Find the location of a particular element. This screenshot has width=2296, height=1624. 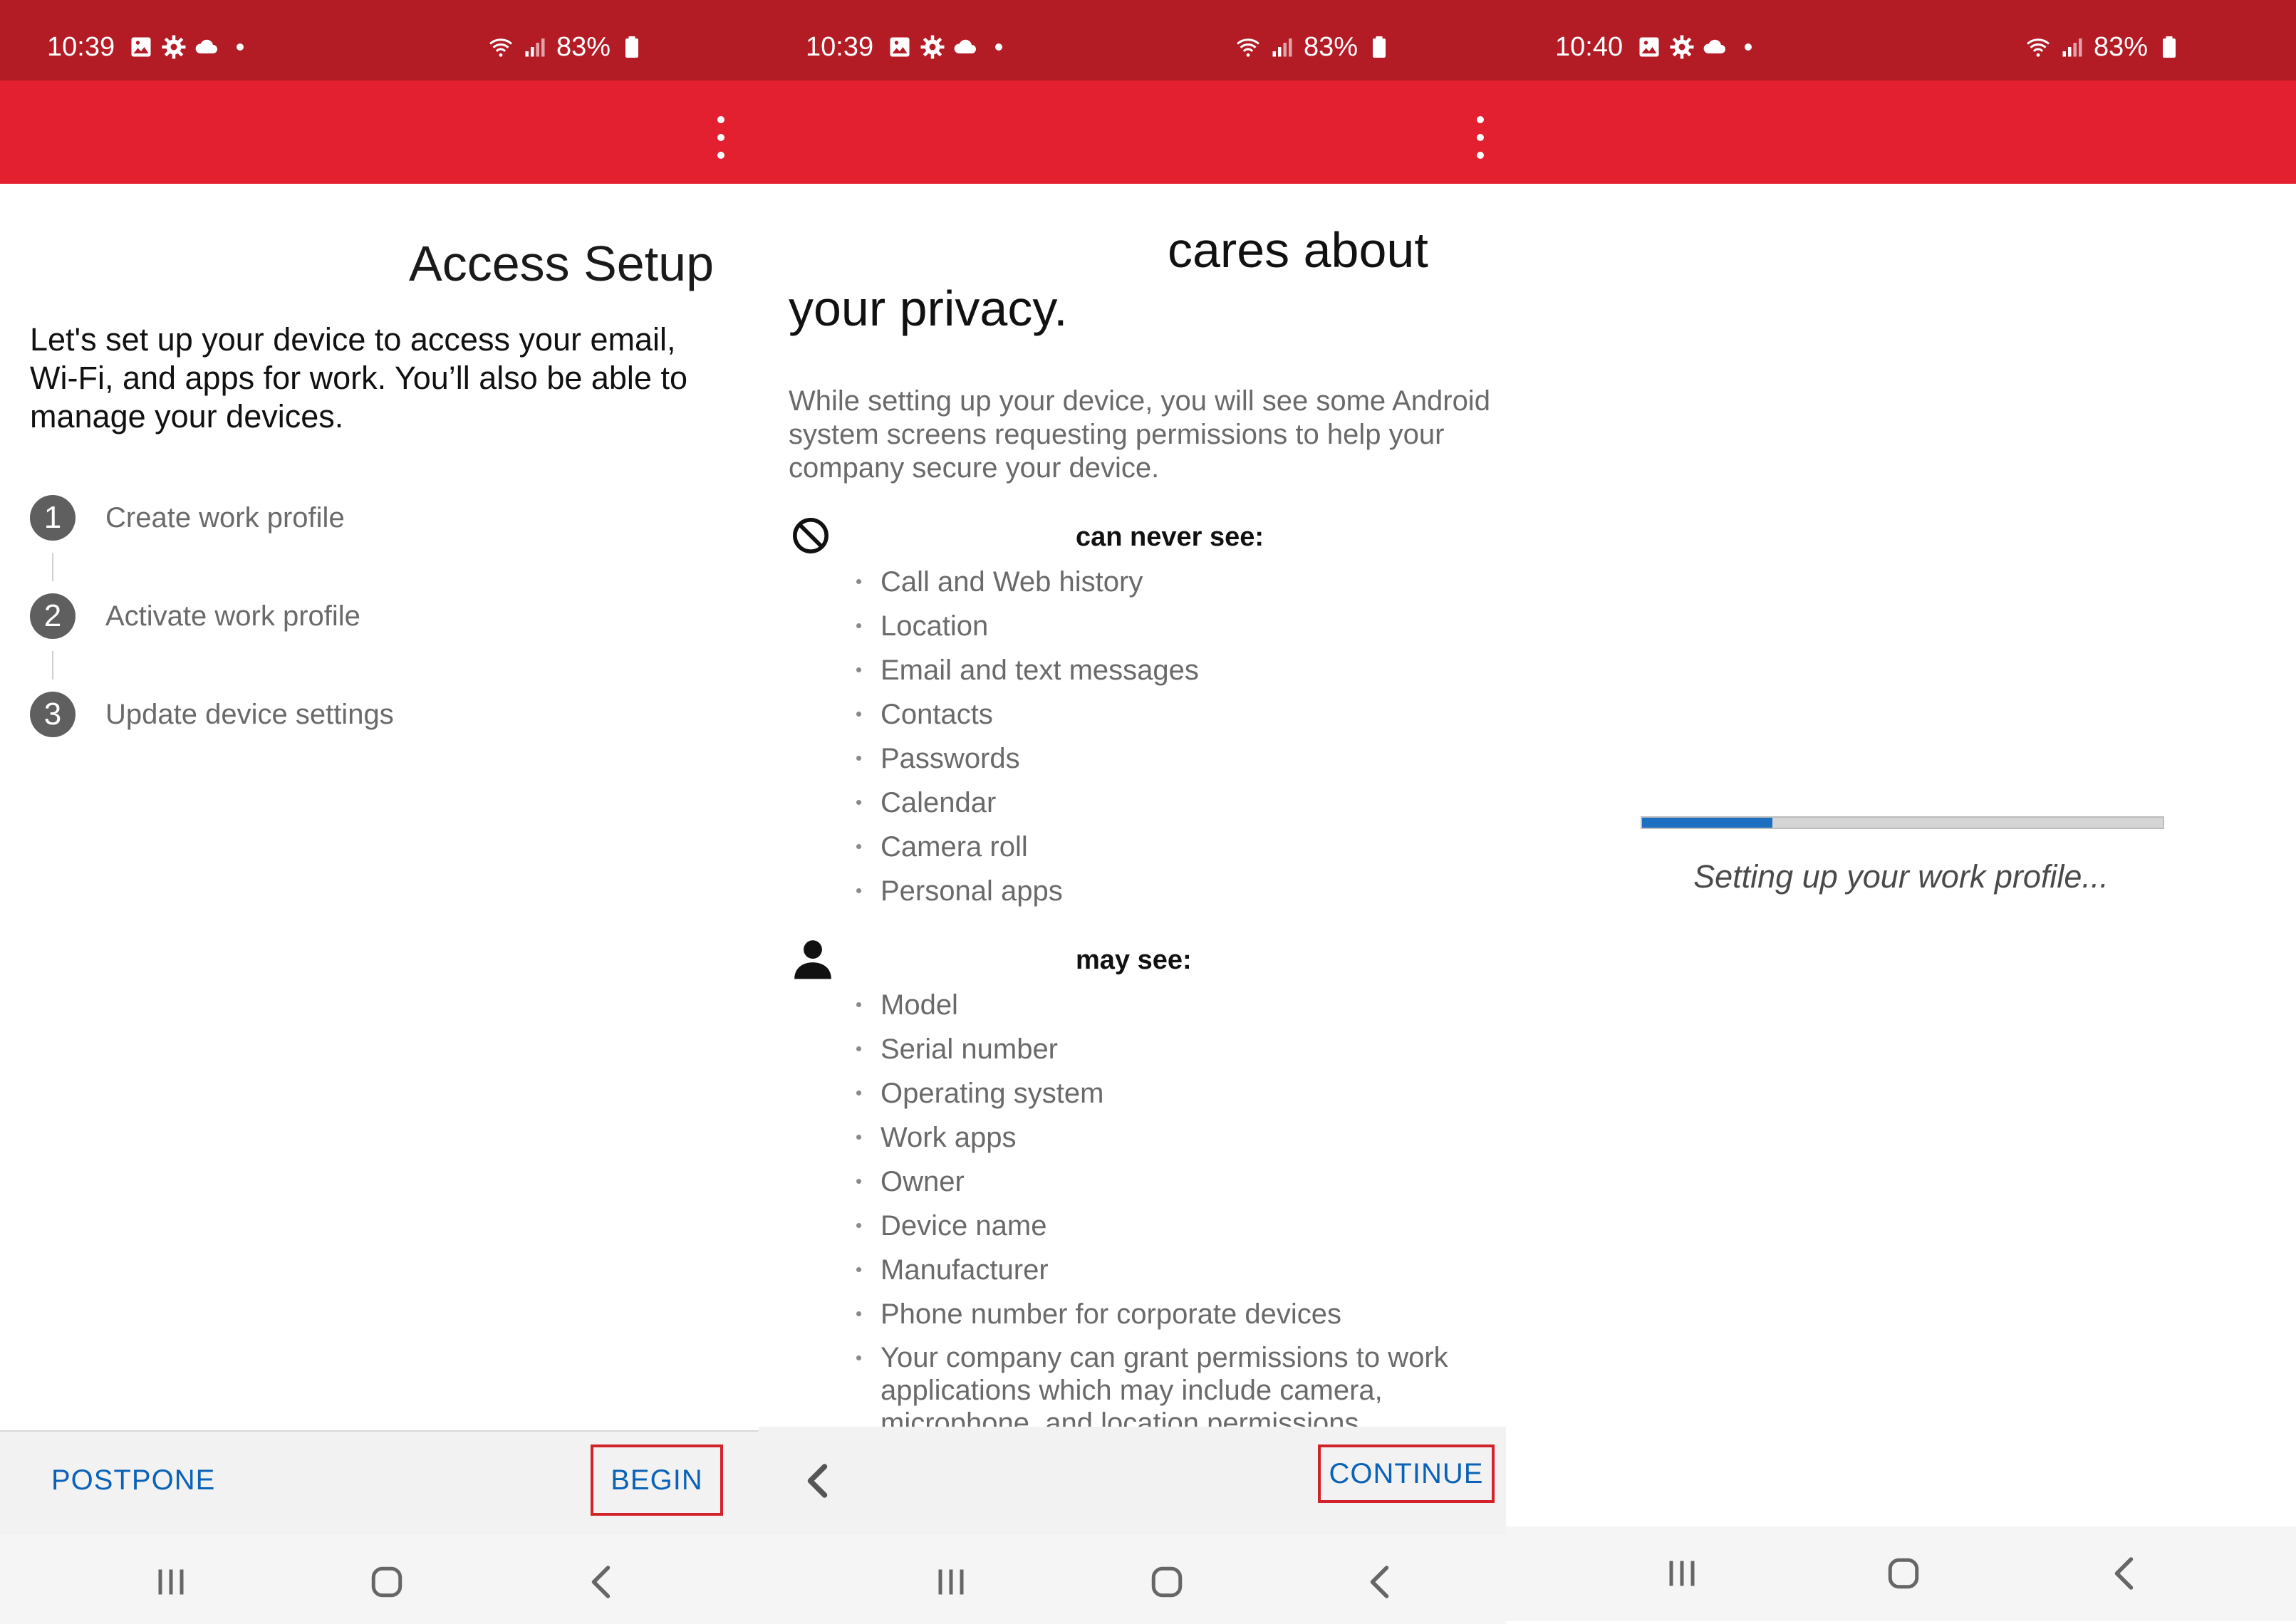

list-item: Passwords is located at coordinates (1171, 758).